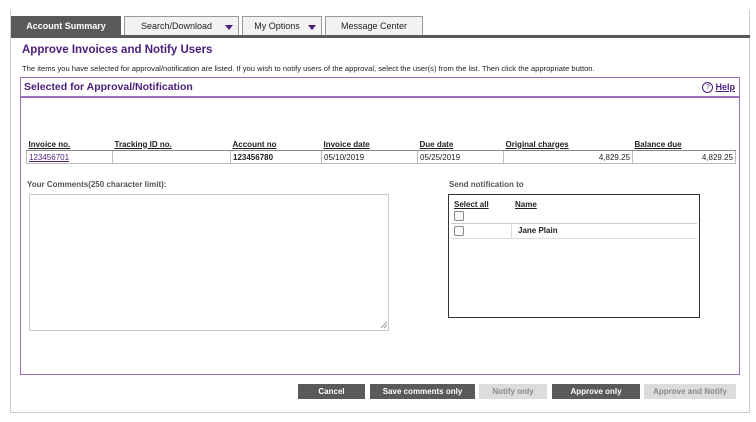 This screenshot has width=756, height=422. What do you see at coordinates (684, 144) in the screenshot?
I see `col-balance-due: Balance due` at bounding box center [684, 144].